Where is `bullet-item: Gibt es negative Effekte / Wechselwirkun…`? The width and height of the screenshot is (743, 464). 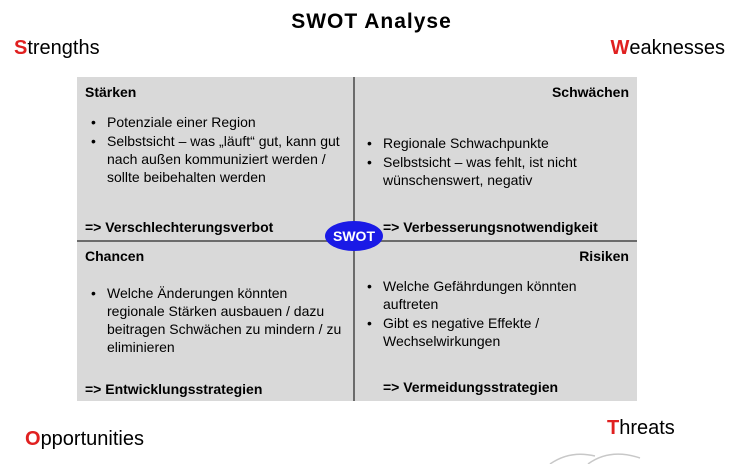
bullet-item: Gibt es negative Effekte / Wechselwirkun… is located at coordinates (498, 332).